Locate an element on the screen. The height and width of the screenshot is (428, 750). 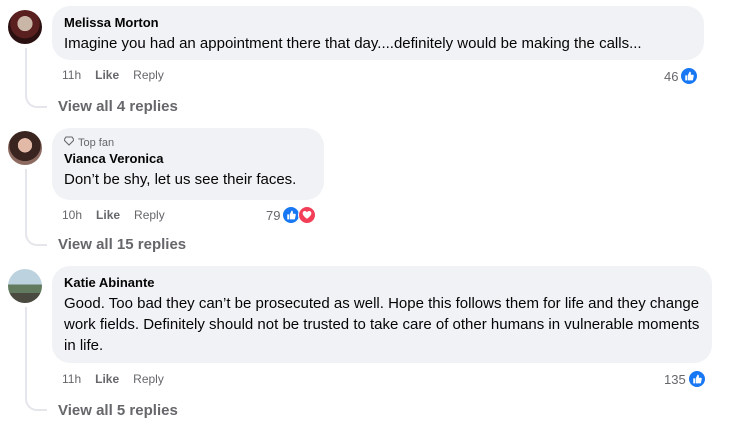
reaction-summary: 135 is located at coordinates (685, 379).